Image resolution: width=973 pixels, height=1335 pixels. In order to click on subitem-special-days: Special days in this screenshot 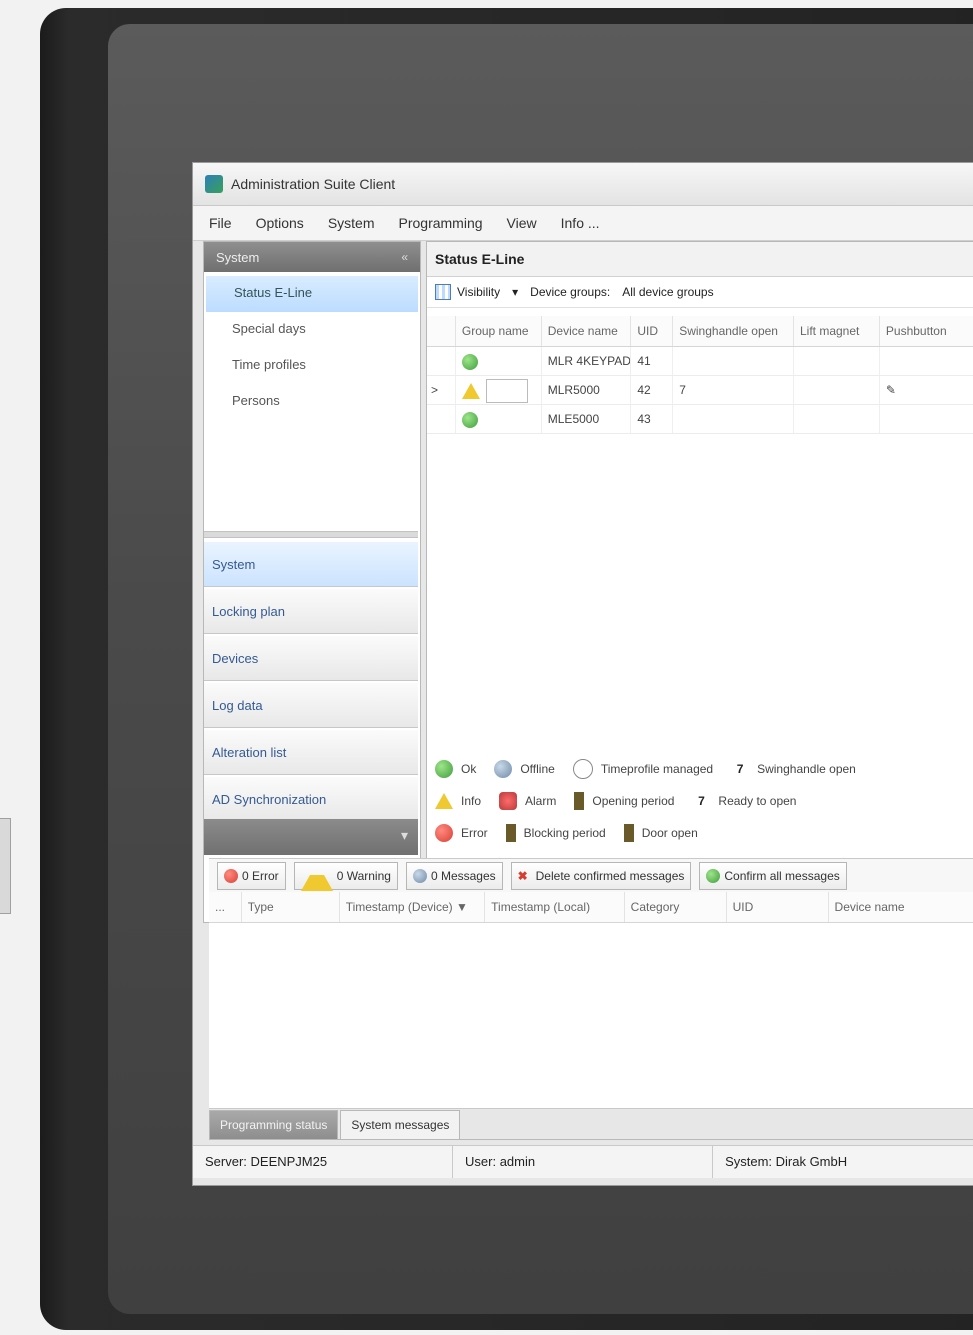, I will do `click(312, 330)`.